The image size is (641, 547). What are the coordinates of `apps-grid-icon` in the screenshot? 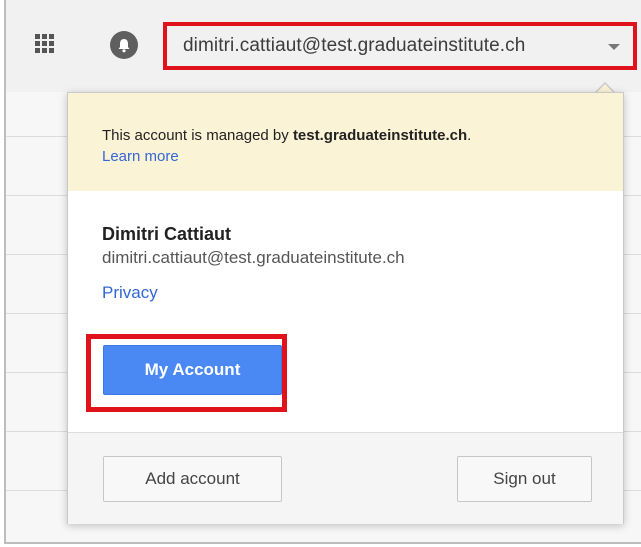 It's located at (45, 44).